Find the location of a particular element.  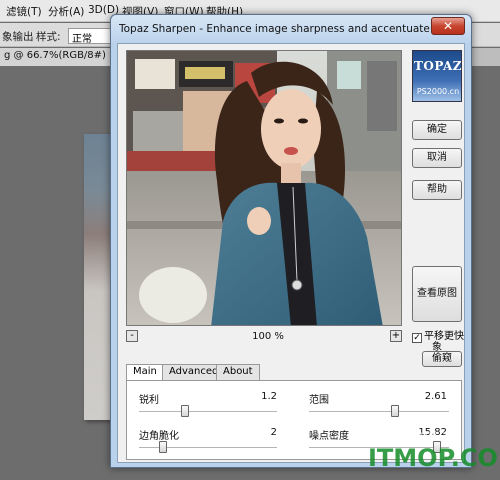

reset-button: 偷窥 is located at coordinates (442, 359).